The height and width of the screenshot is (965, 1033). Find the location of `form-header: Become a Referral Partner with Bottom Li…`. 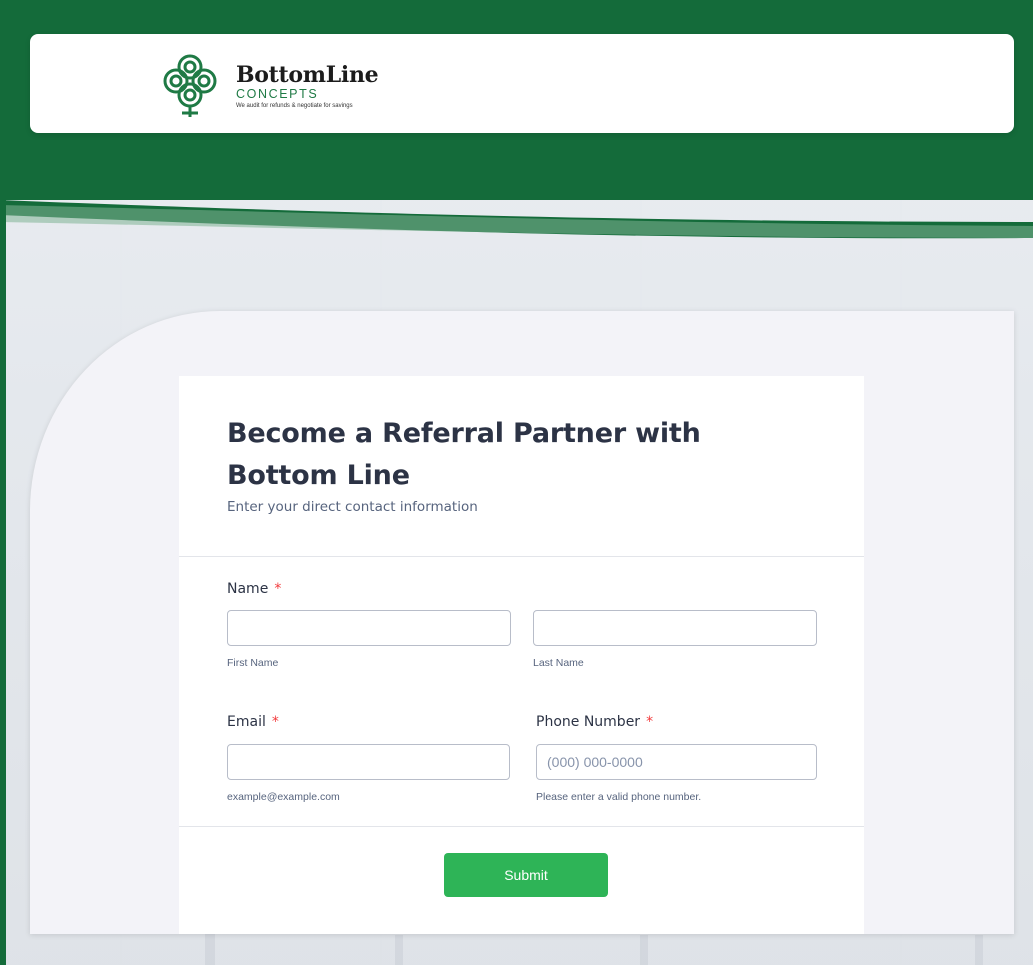

form-header: Become a Referral Partner with Bottom Li… is located at coordinates (521, 466).